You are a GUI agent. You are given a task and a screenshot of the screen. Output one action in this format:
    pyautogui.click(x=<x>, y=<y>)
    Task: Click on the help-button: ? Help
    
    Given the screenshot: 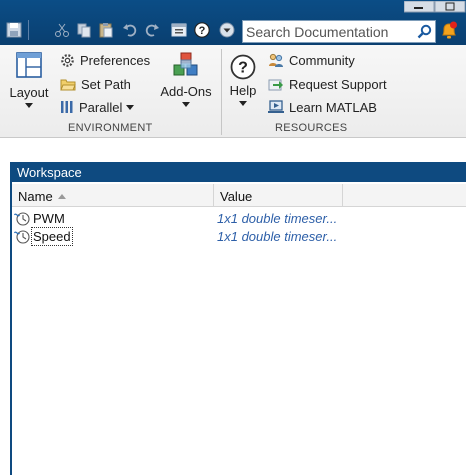 What is the action you would take?
    pyautogui.click(x=243, y=80)
    